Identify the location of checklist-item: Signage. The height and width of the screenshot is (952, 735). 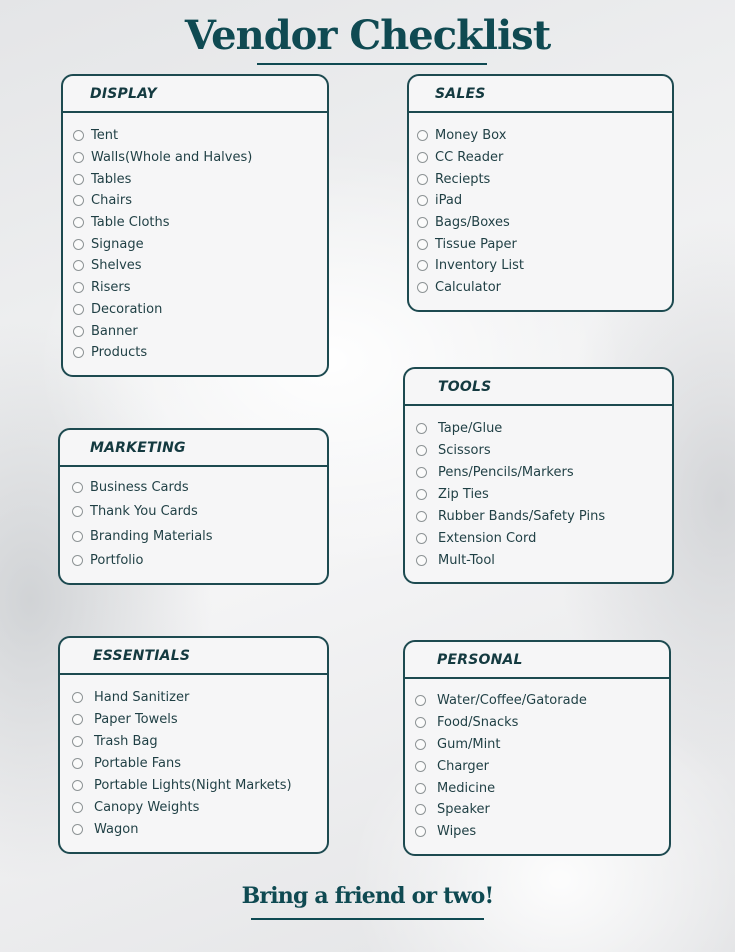
(200, 244).